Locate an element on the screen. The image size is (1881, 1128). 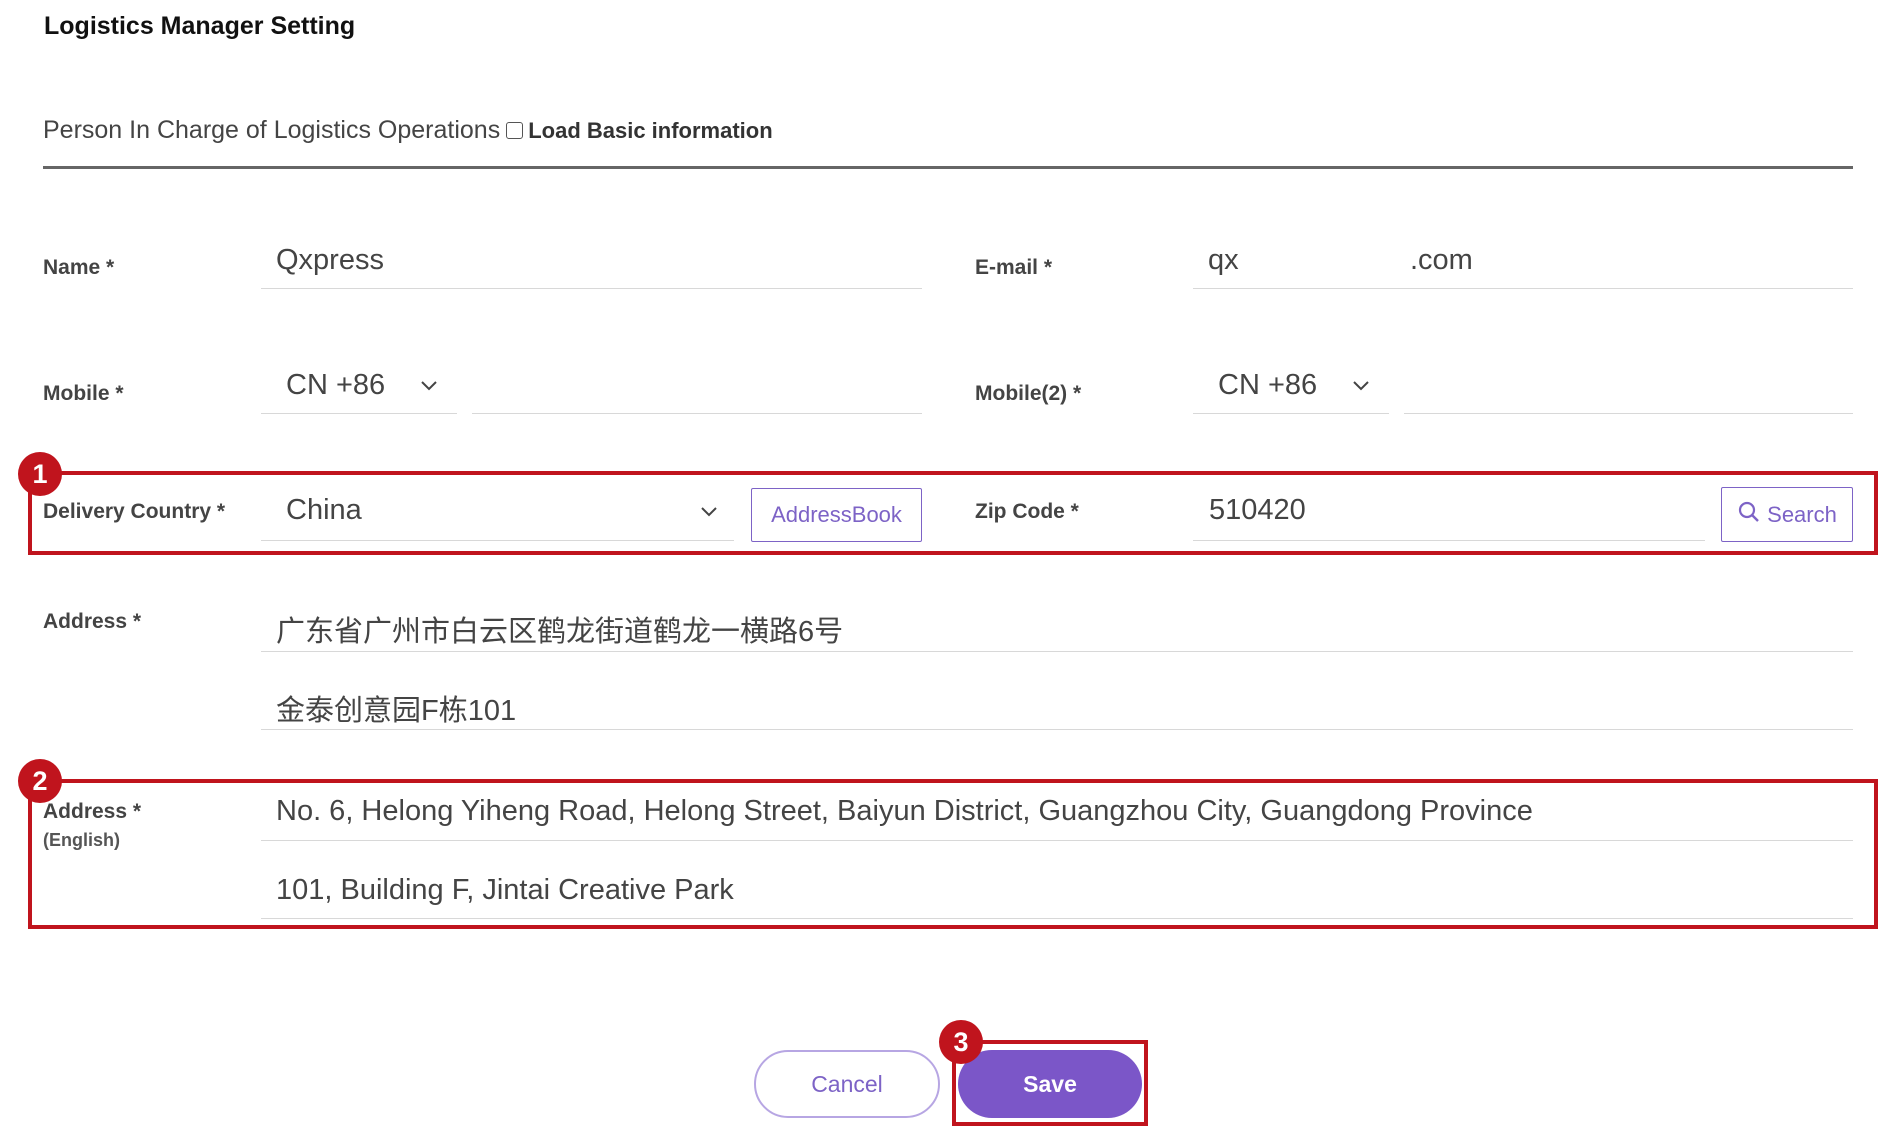
email-label: E-mail * is located at coordinates (1014, 267).